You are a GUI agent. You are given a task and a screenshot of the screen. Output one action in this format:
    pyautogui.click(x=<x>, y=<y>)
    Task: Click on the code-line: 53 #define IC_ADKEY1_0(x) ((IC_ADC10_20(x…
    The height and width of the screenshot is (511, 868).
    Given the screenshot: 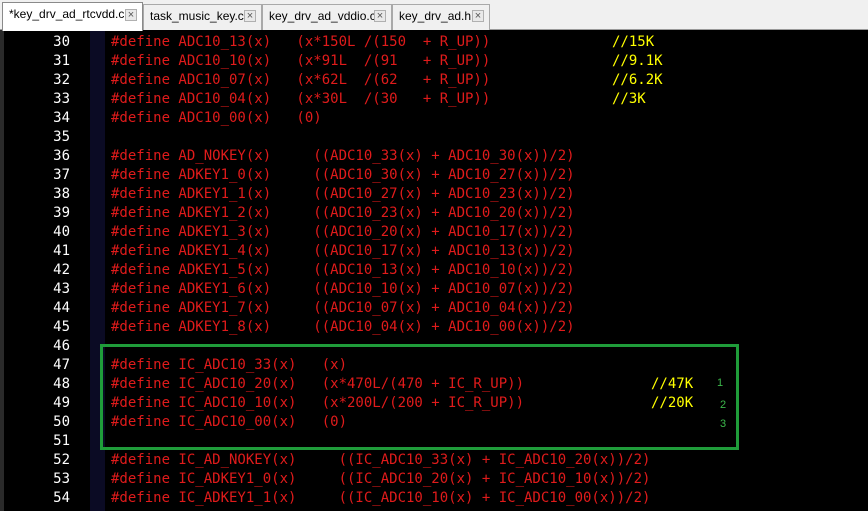 What is the action you would take?
    pyautogui.click(x=434, y=479)
    